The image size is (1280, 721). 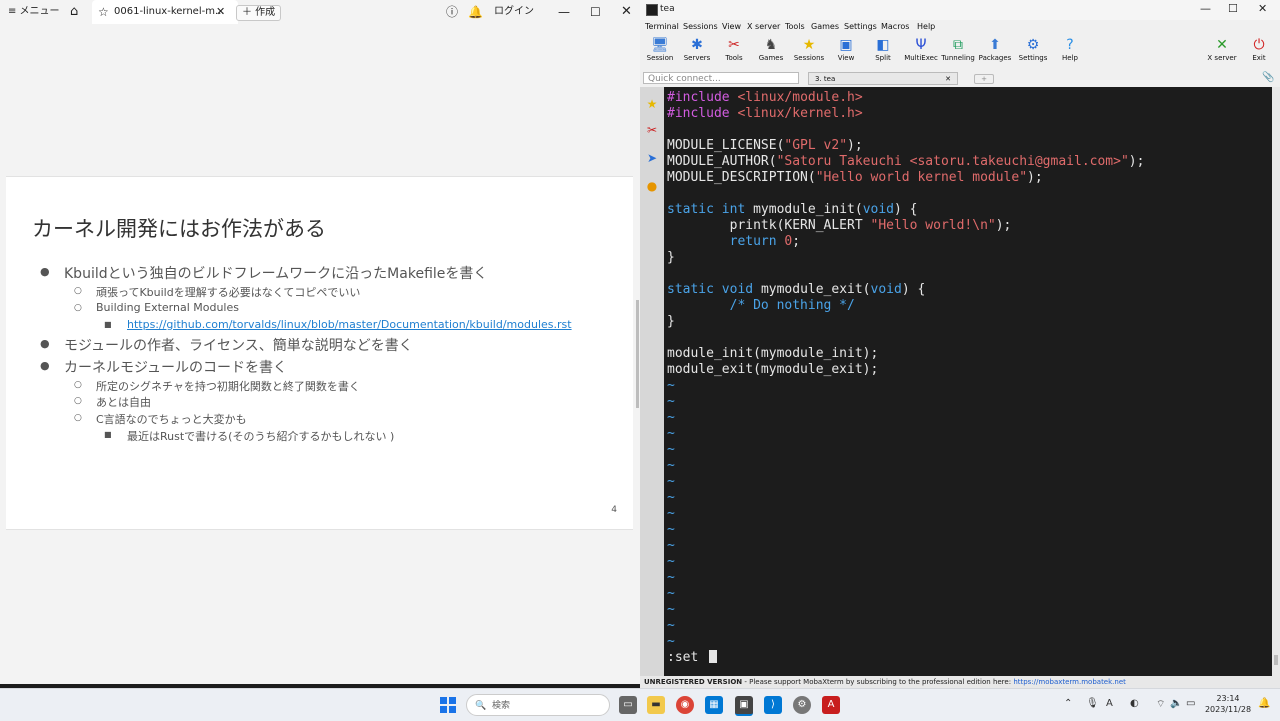 I want to click on scrollbar-thumb, so click(x=1276, y=660).